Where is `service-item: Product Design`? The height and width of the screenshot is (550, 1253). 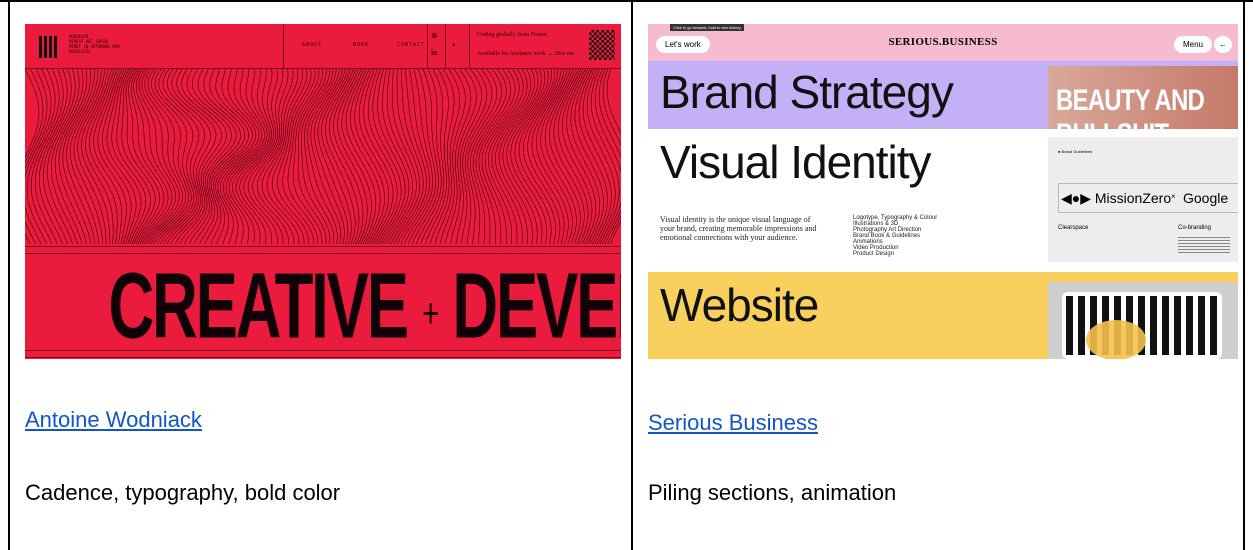 service-item: Product Design is located at coordinates (874, 254).